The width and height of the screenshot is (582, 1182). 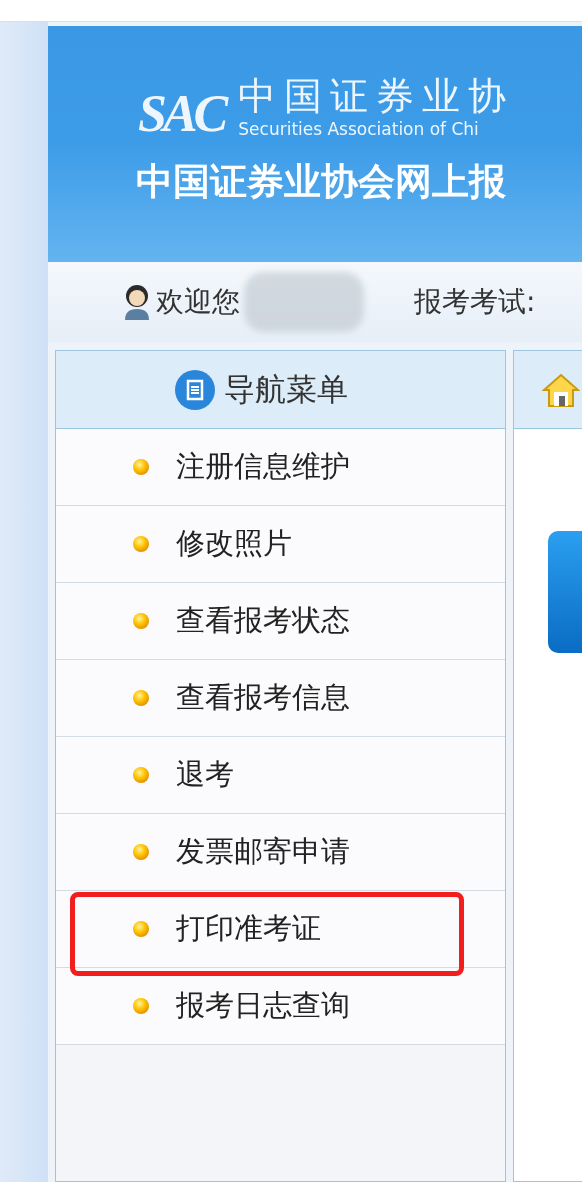 I want to click on welcome-text: 欢迎您, so click(x=198, y=302).